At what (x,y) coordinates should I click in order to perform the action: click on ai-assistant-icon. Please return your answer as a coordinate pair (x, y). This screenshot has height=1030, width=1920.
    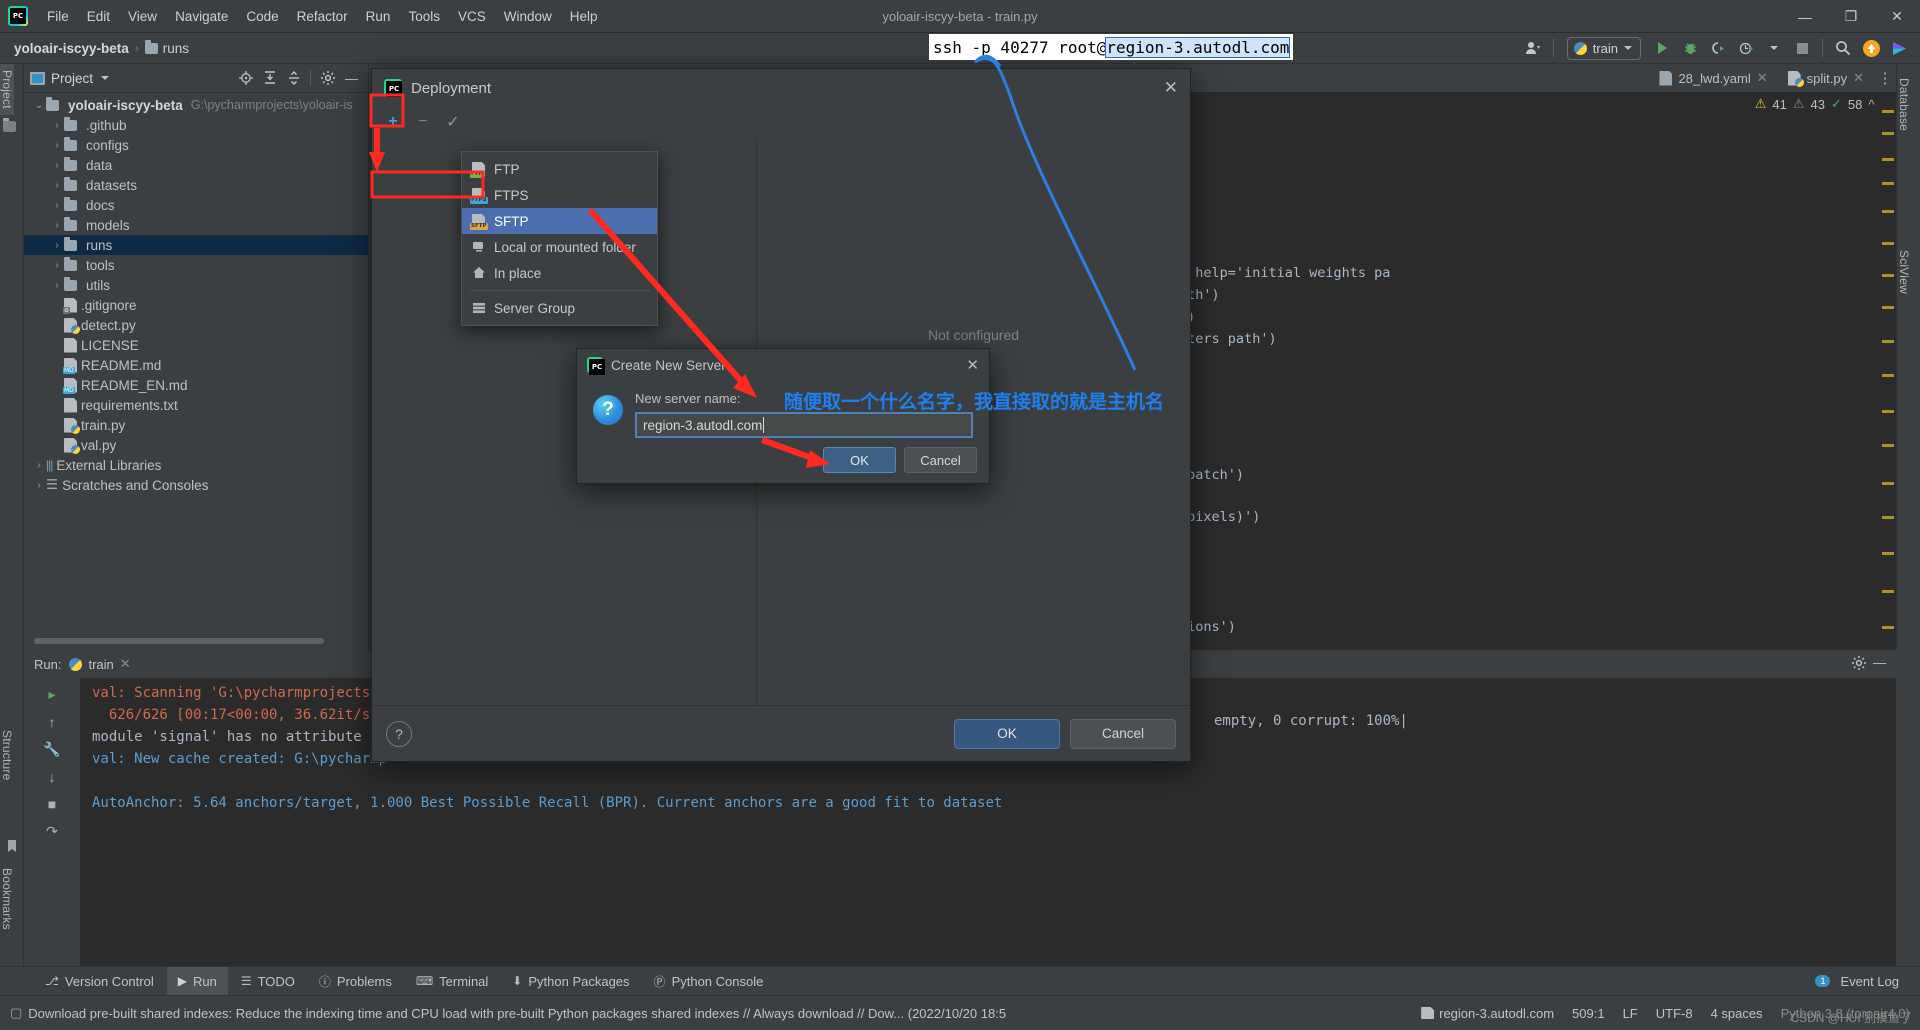
    Looking at the image, I should click on (1899, 48).